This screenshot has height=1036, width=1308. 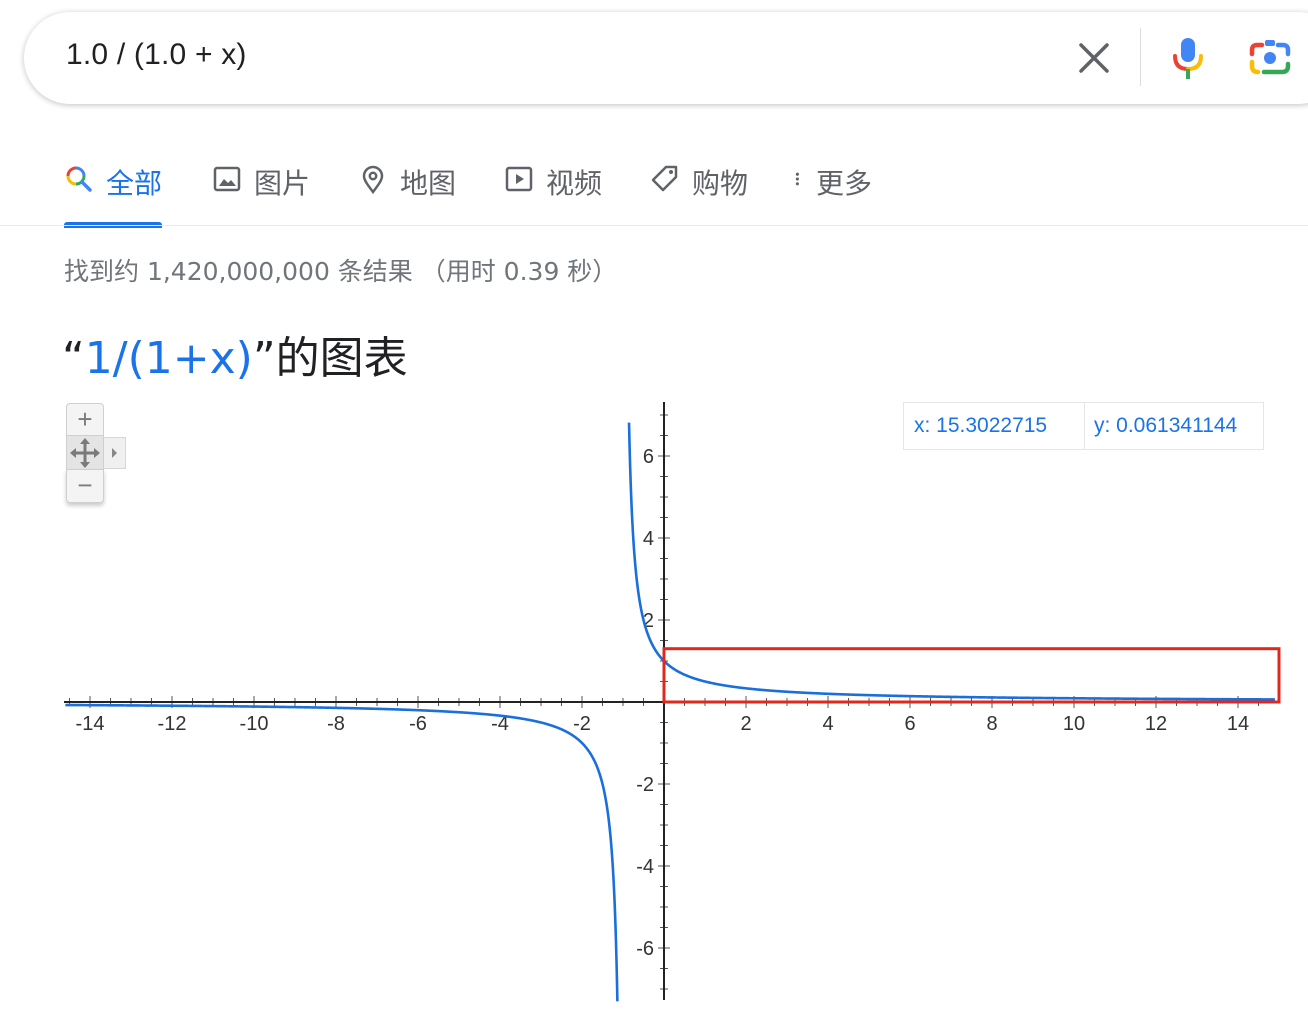 I want to click on readout-y: y: 0.061341144, so click(x=1166, y=425).